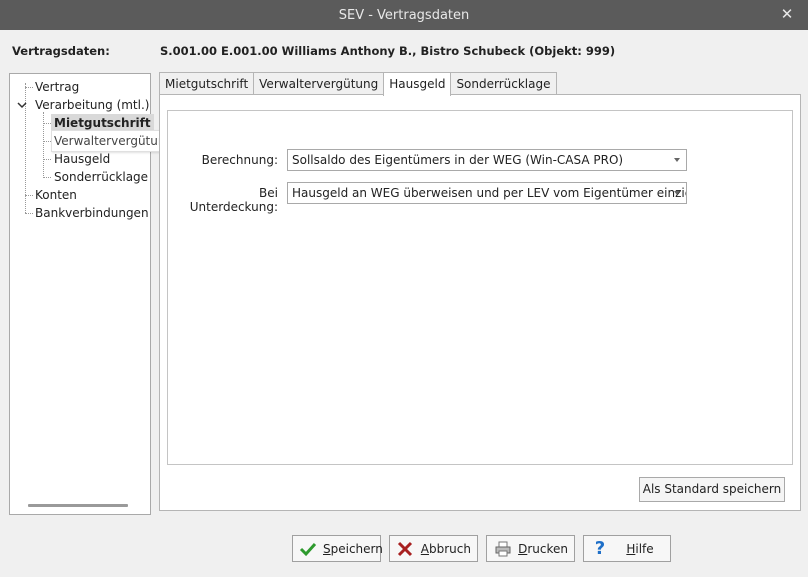  I want to click on tree-item-sonderrucklage: Sonderrücklage, so click(101, 177).